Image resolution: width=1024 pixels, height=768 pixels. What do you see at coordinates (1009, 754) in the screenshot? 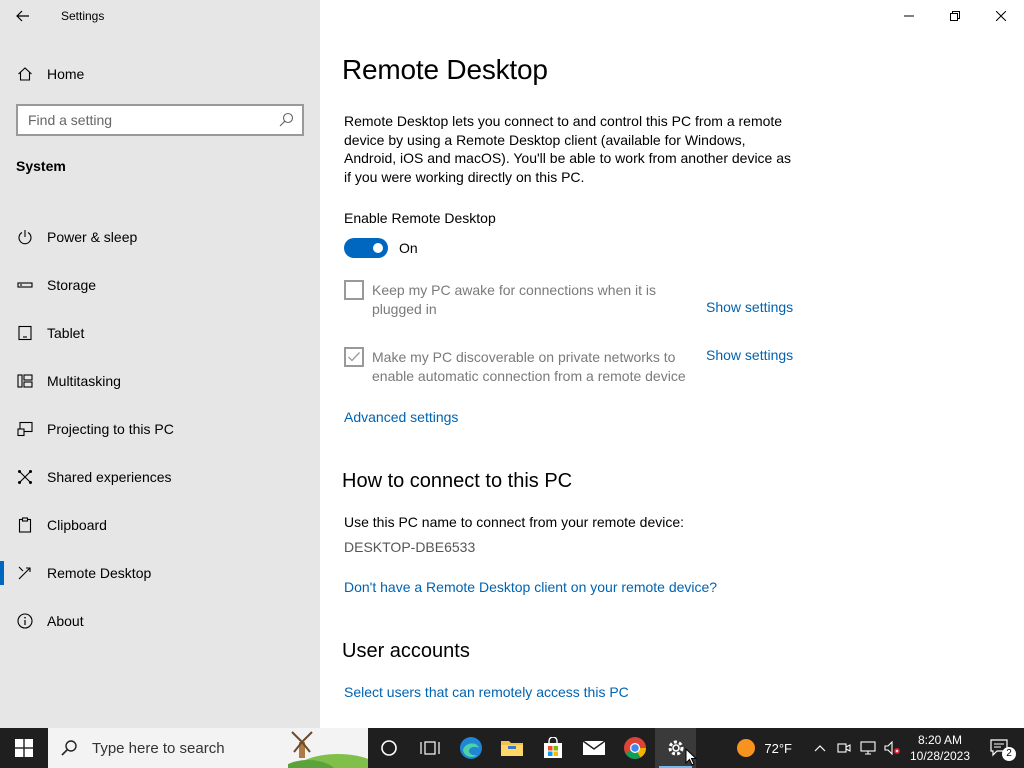
I see `notification-count-badge: 2` at bounding box center [1009, 754].